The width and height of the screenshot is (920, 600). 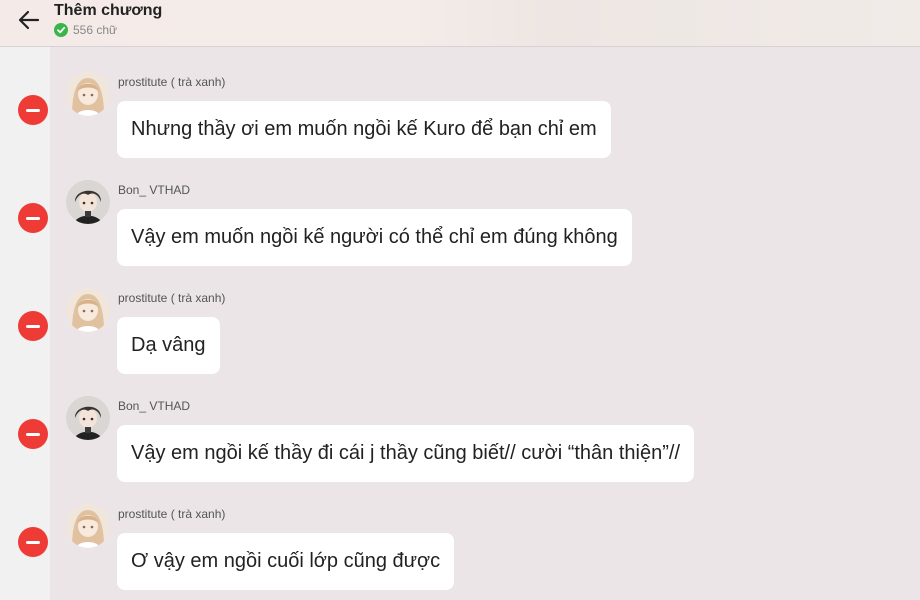 What do you see at coordinates (108, 10) in the screenshot?
I see `page-title: Thêm chương` at bounding box center [108, 10].